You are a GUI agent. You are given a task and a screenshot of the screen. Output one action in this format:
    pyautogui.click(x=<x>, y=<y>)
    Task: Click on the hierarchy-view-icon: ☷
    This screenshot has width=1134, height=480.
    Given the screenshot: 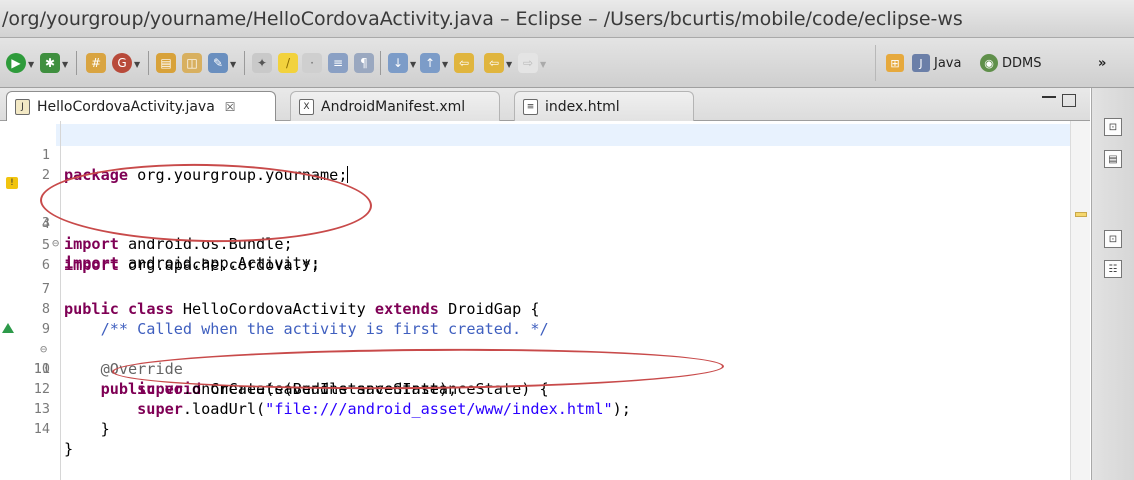 What is the action you would take?
    pyautogui.click(x=1113, y=269)
    